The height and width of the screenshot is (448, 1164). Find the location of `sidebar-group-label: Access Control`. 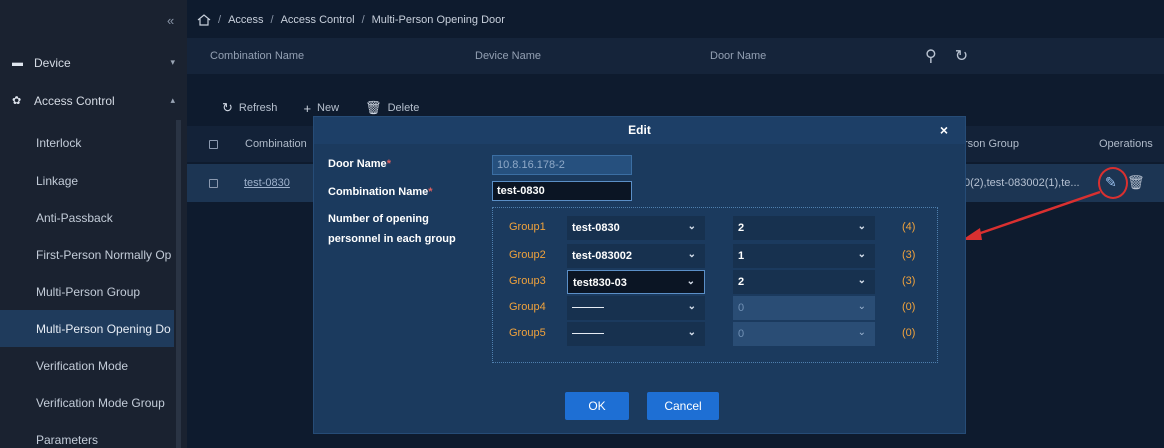

sidebar-group-label: Access Control is located at coordinates (74, 100).